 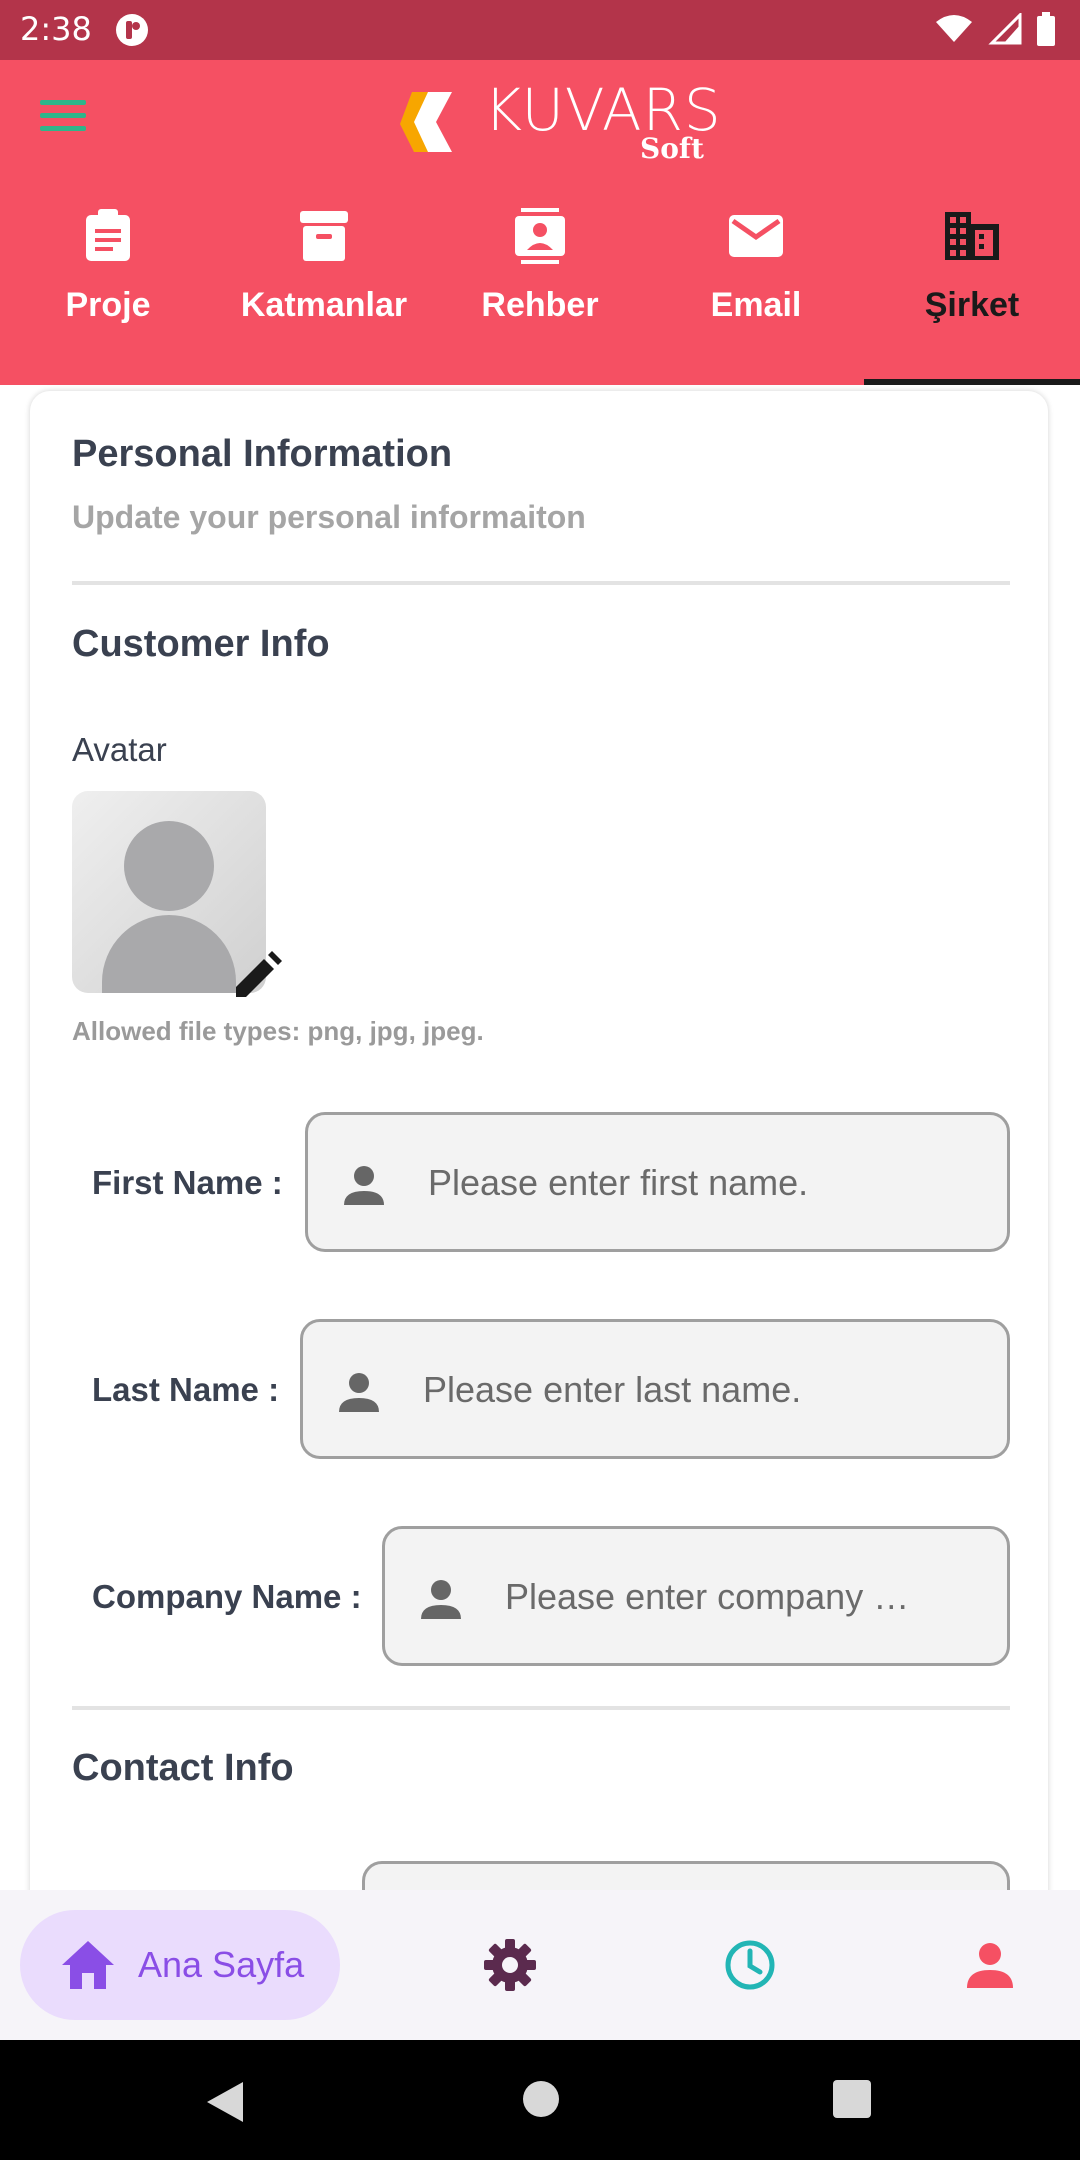 I want to click on status-bar: 2:38, so click(x=540, y=30).